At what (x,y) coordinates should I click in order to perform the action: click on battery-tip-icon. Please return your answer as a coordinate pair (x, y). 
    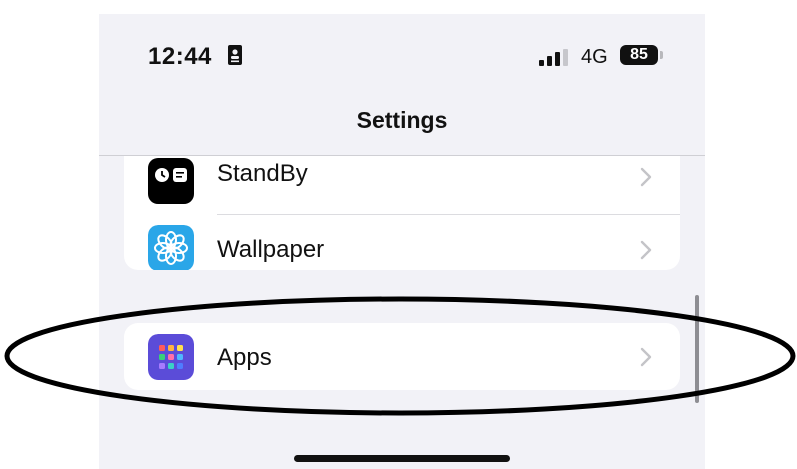
    Looking at the image, I should click on (661, 55).